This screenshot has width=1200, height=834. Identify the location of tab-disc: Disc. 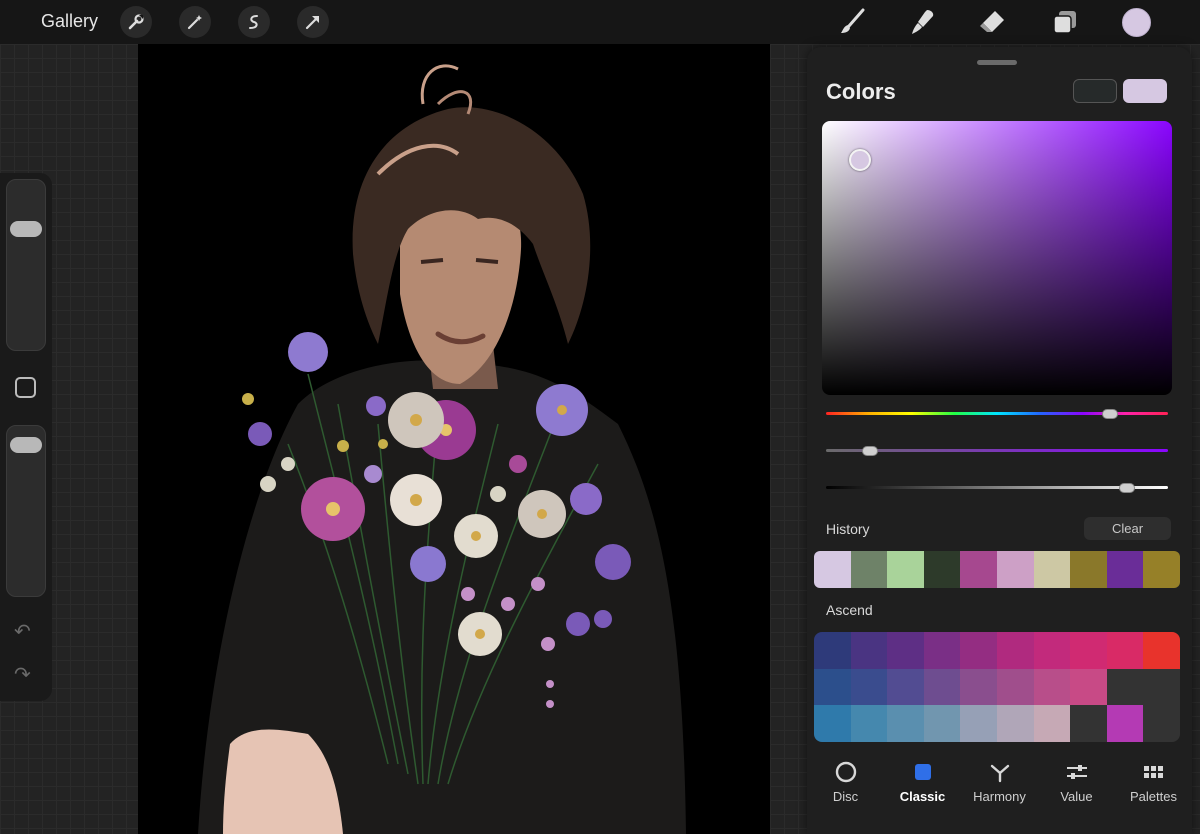
(845, 785).